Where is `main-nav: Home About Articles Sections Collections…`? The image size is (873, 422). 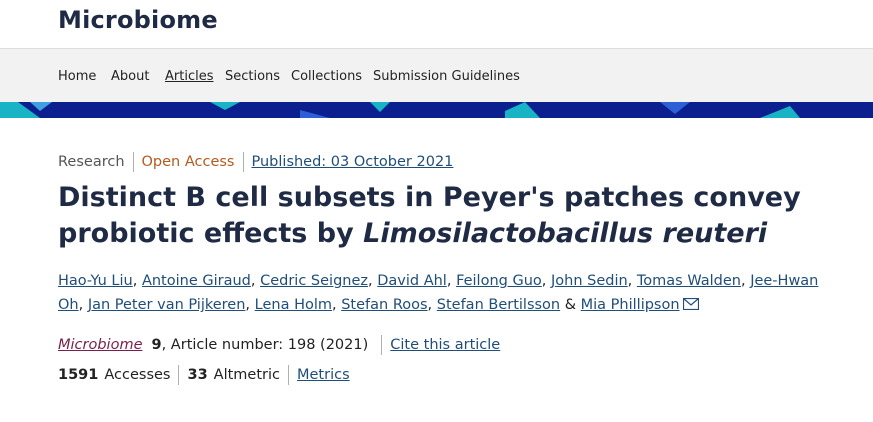
main-nav: Home About Articles Sections Collections… is located at coordinates (436, 75).